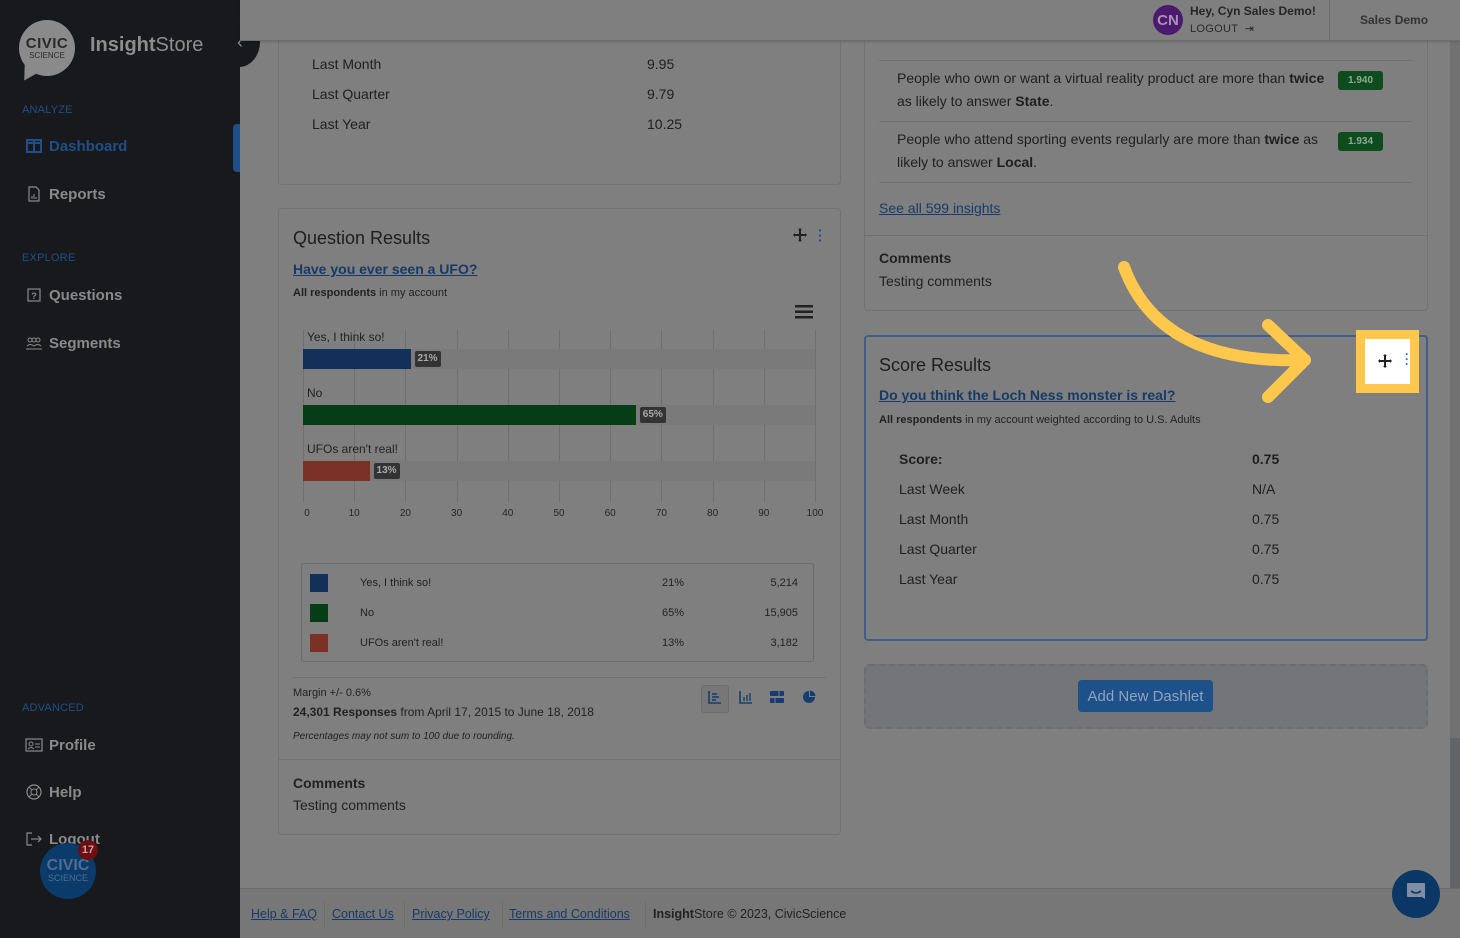  I want to click on sidebar-item-profile: Profile, so click(60, 745).